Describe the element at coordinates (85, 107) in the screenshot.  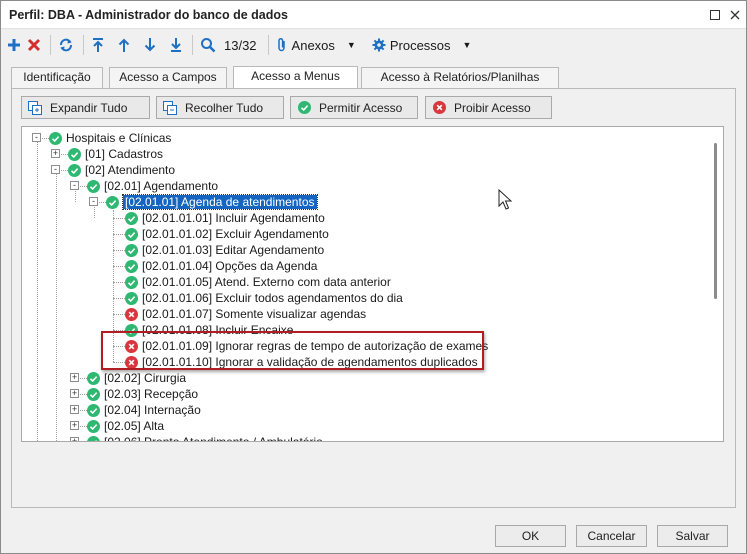
I see `expand-all-button: Expandir Tudo` at that location.